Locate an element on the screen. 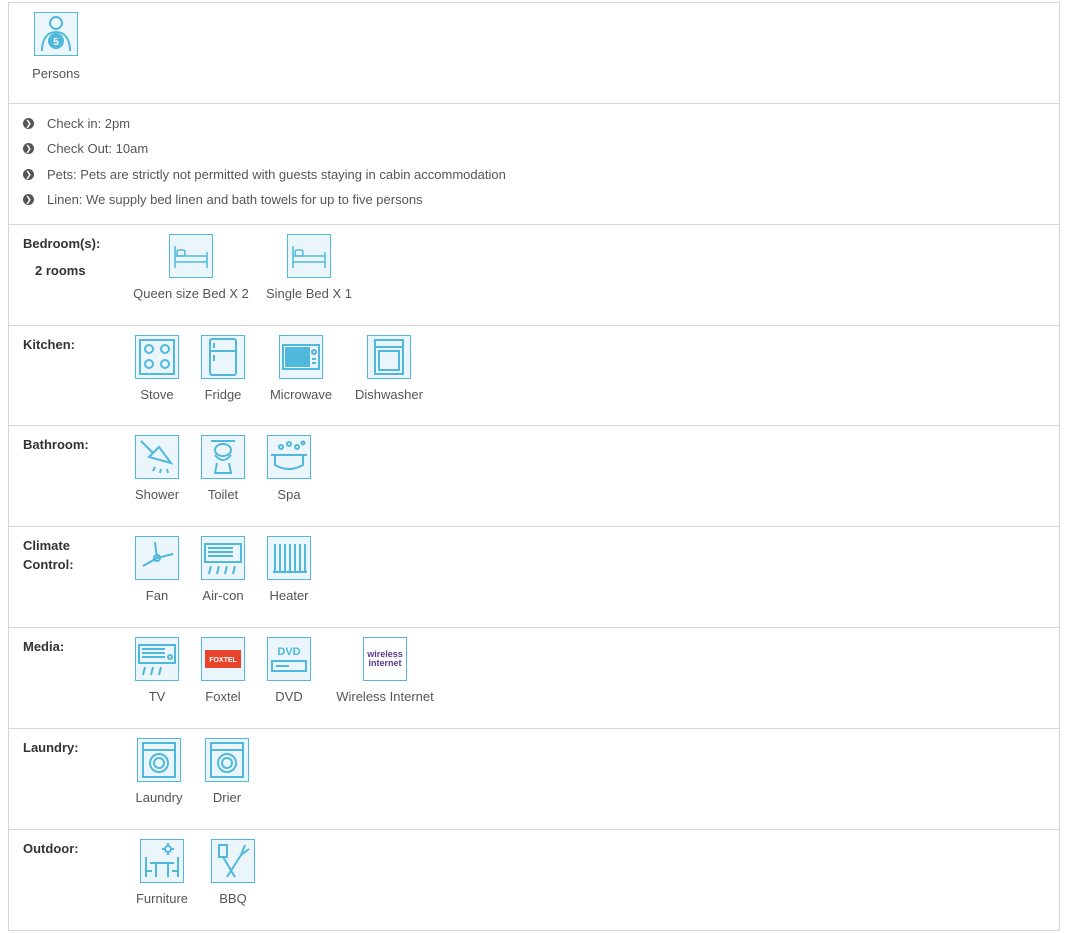 The width and height of the screenshot is (1069, 933). bedrooms-heading: Bedroom(s): is located at coordinates (62, 243).